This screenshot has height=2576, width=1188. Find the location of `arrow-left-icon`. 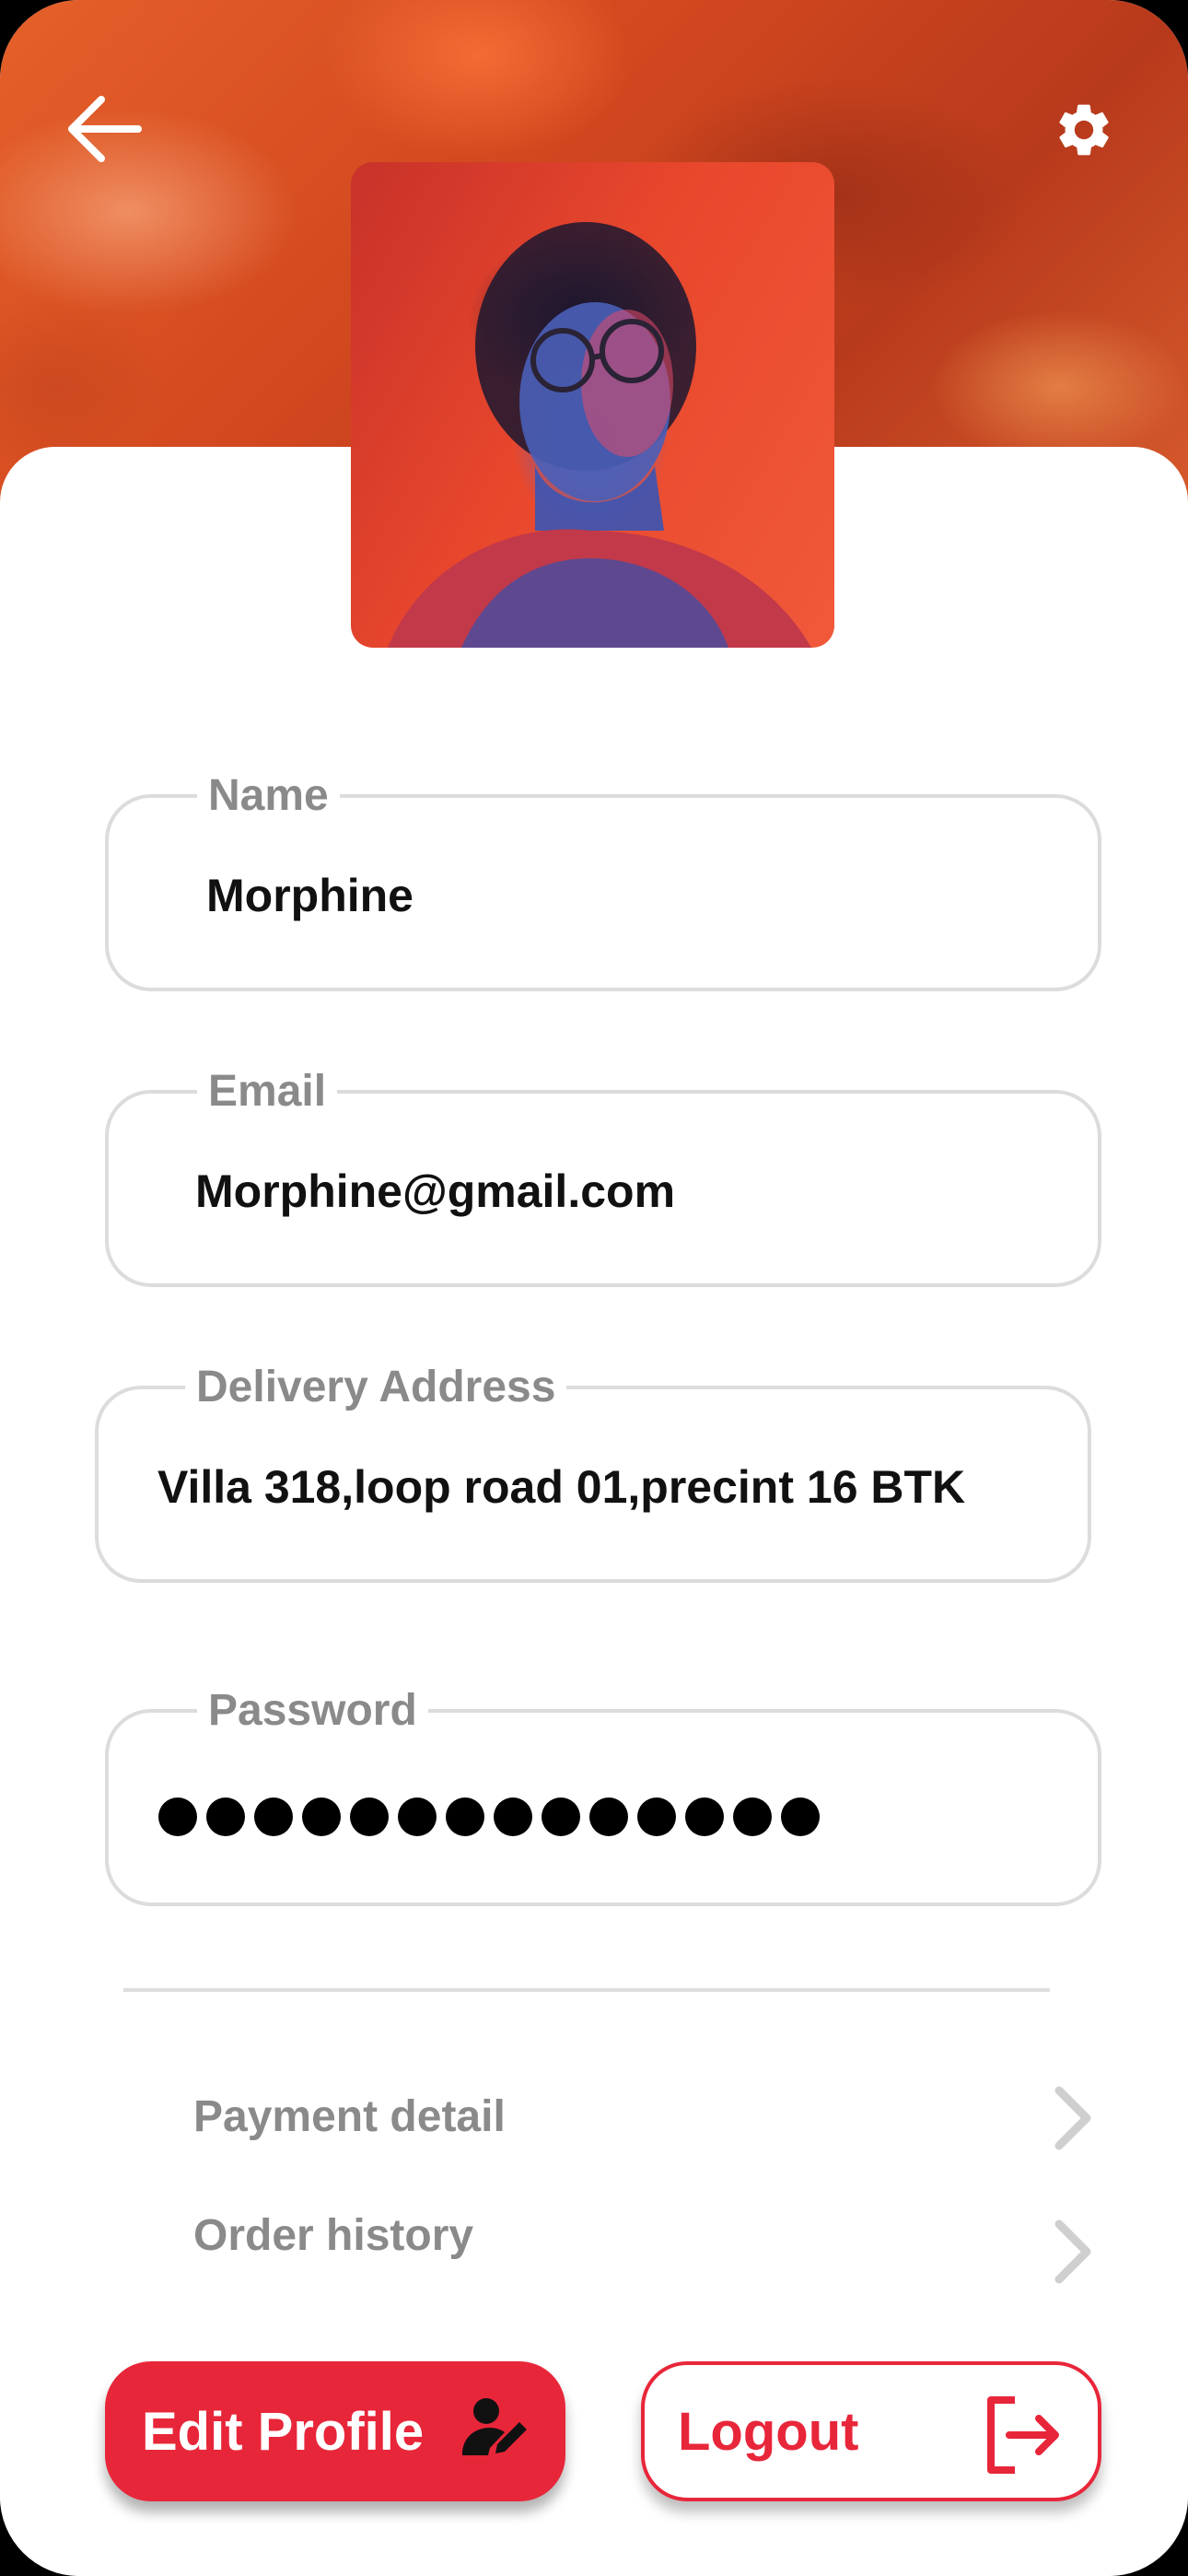

arrow-left-icon is located at coordinates (105, 129).